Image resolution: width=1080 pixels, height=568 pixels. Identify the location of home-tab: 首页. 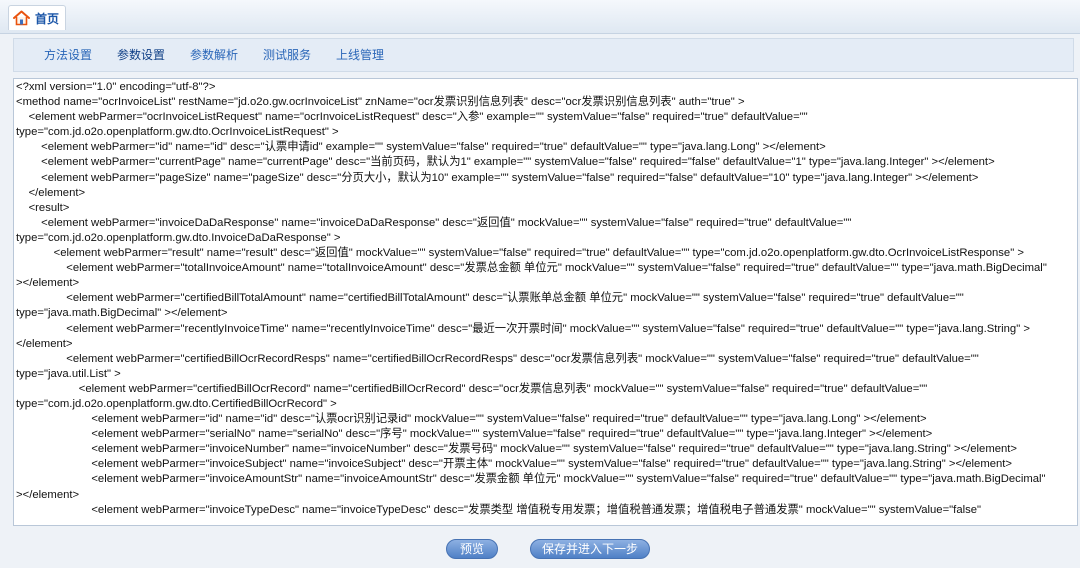
(37, 17).